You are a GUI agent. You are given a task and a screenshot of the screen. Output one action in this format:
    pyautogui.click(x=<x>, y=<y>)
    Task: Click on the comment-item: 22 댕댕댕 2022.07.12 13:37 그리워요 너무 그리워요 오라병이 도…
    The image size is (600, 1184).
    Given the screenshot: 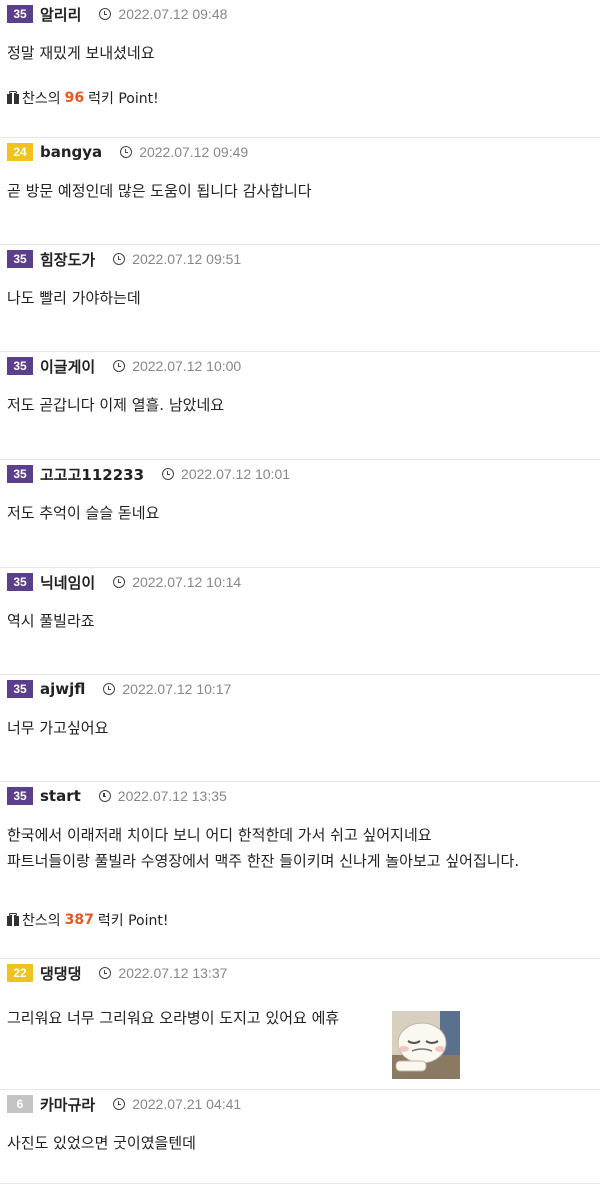 What is the action you would take?
    pyautogui.click(x=300, y=1024)
    